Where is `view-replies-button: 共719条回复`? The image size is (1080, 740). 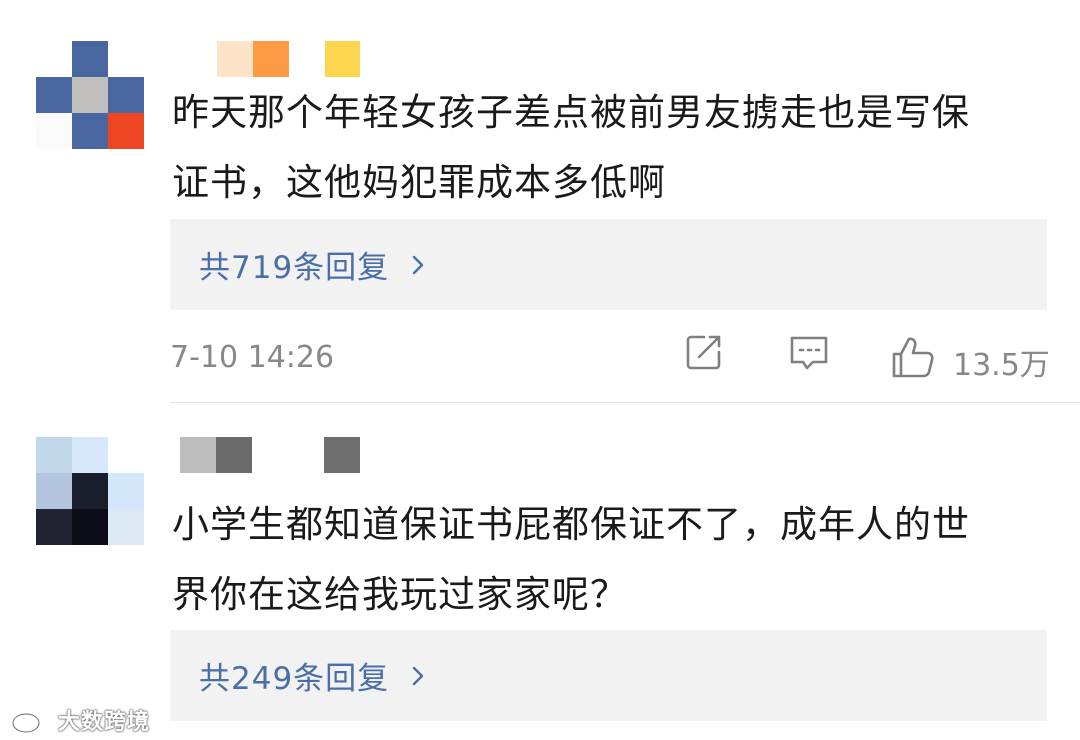
view-replies-button: 共719条回复 is located at coordinates (608, 264).